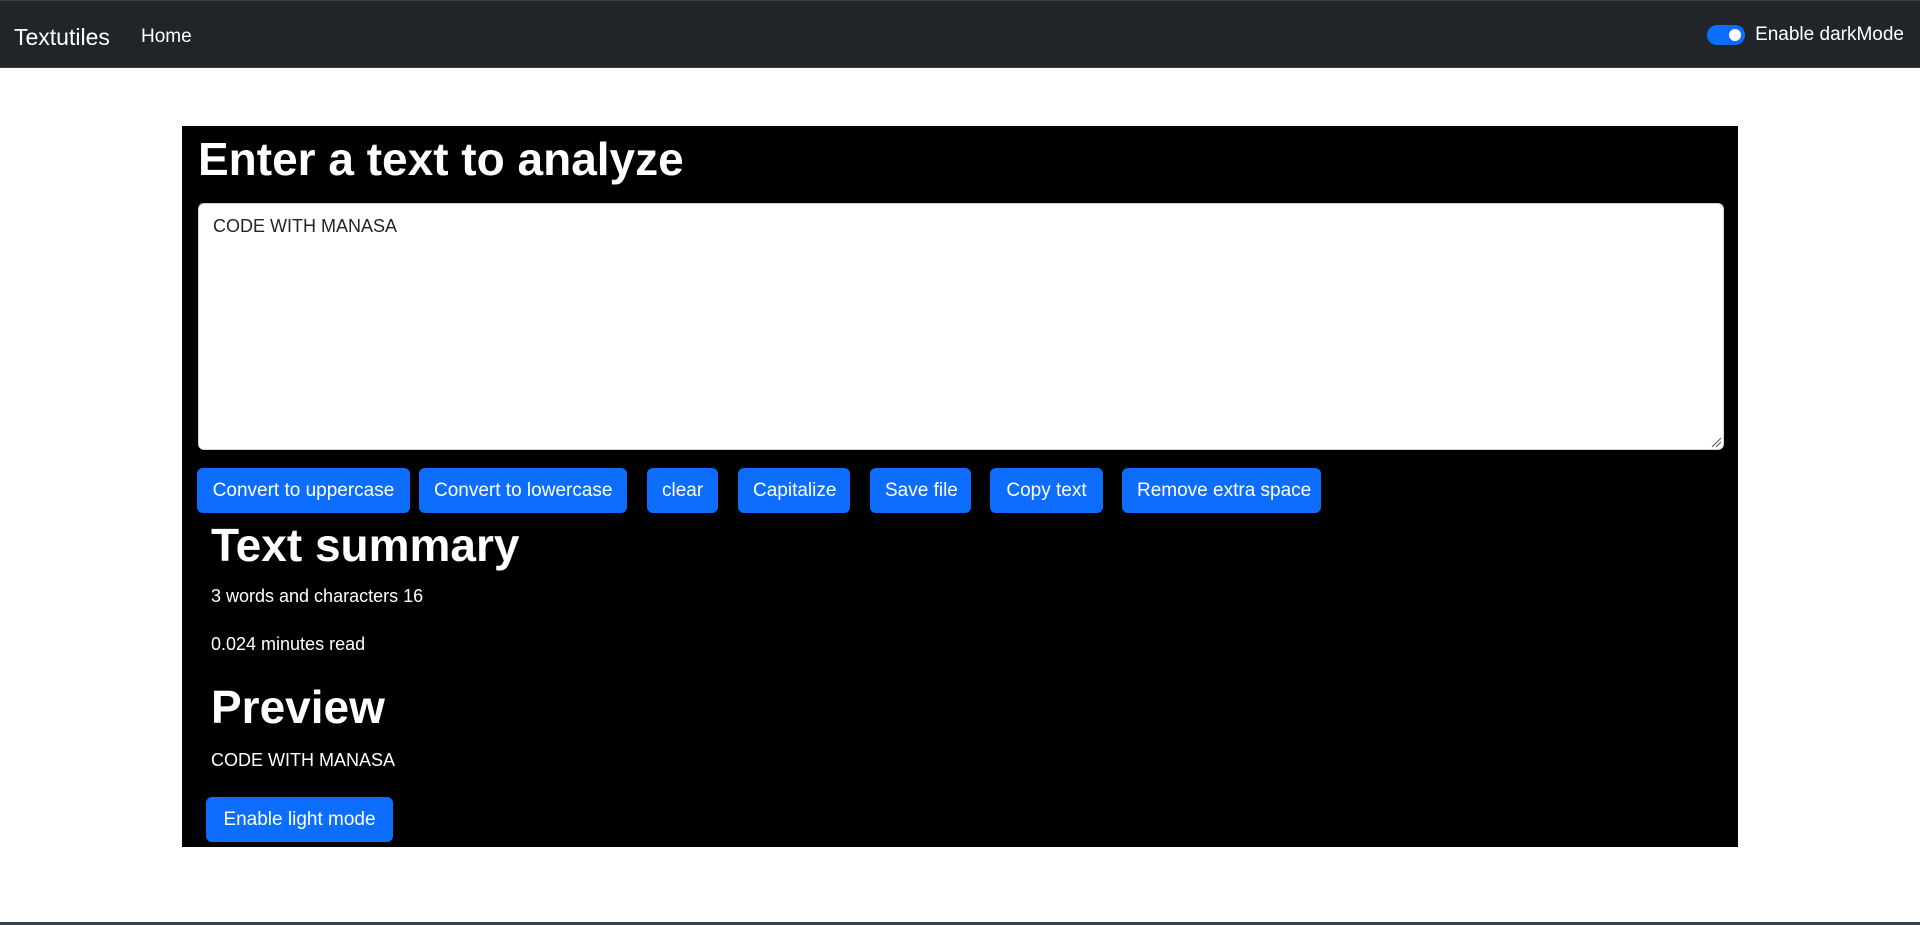 This screenshot has width=1920, height=925. I want to click on clear-button: clear, so click(682, 490).